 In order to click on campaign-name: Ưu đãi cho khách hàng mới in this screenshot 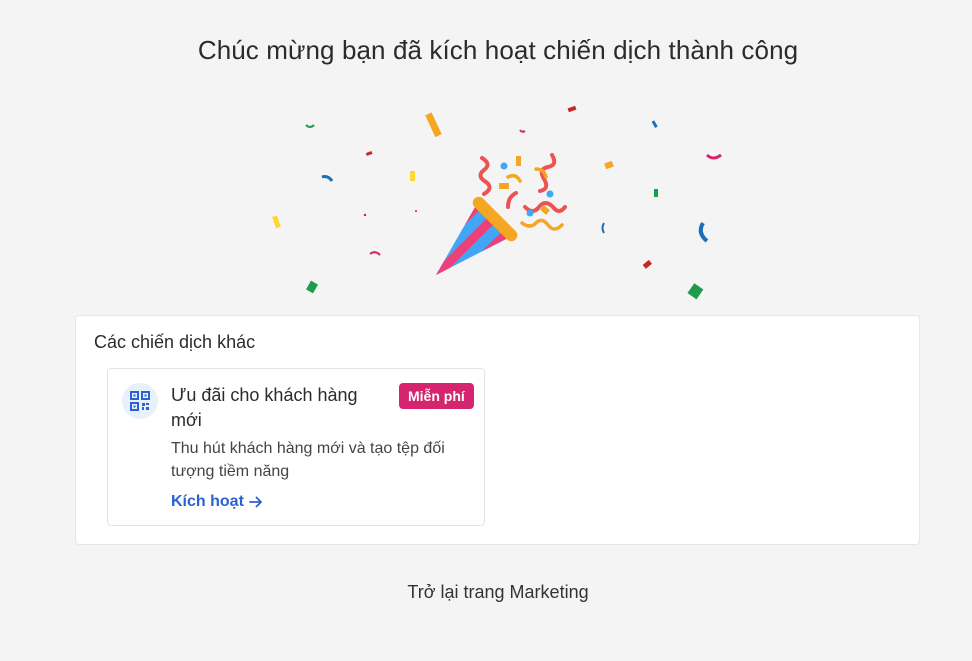, I will do `click(264, 407)`.